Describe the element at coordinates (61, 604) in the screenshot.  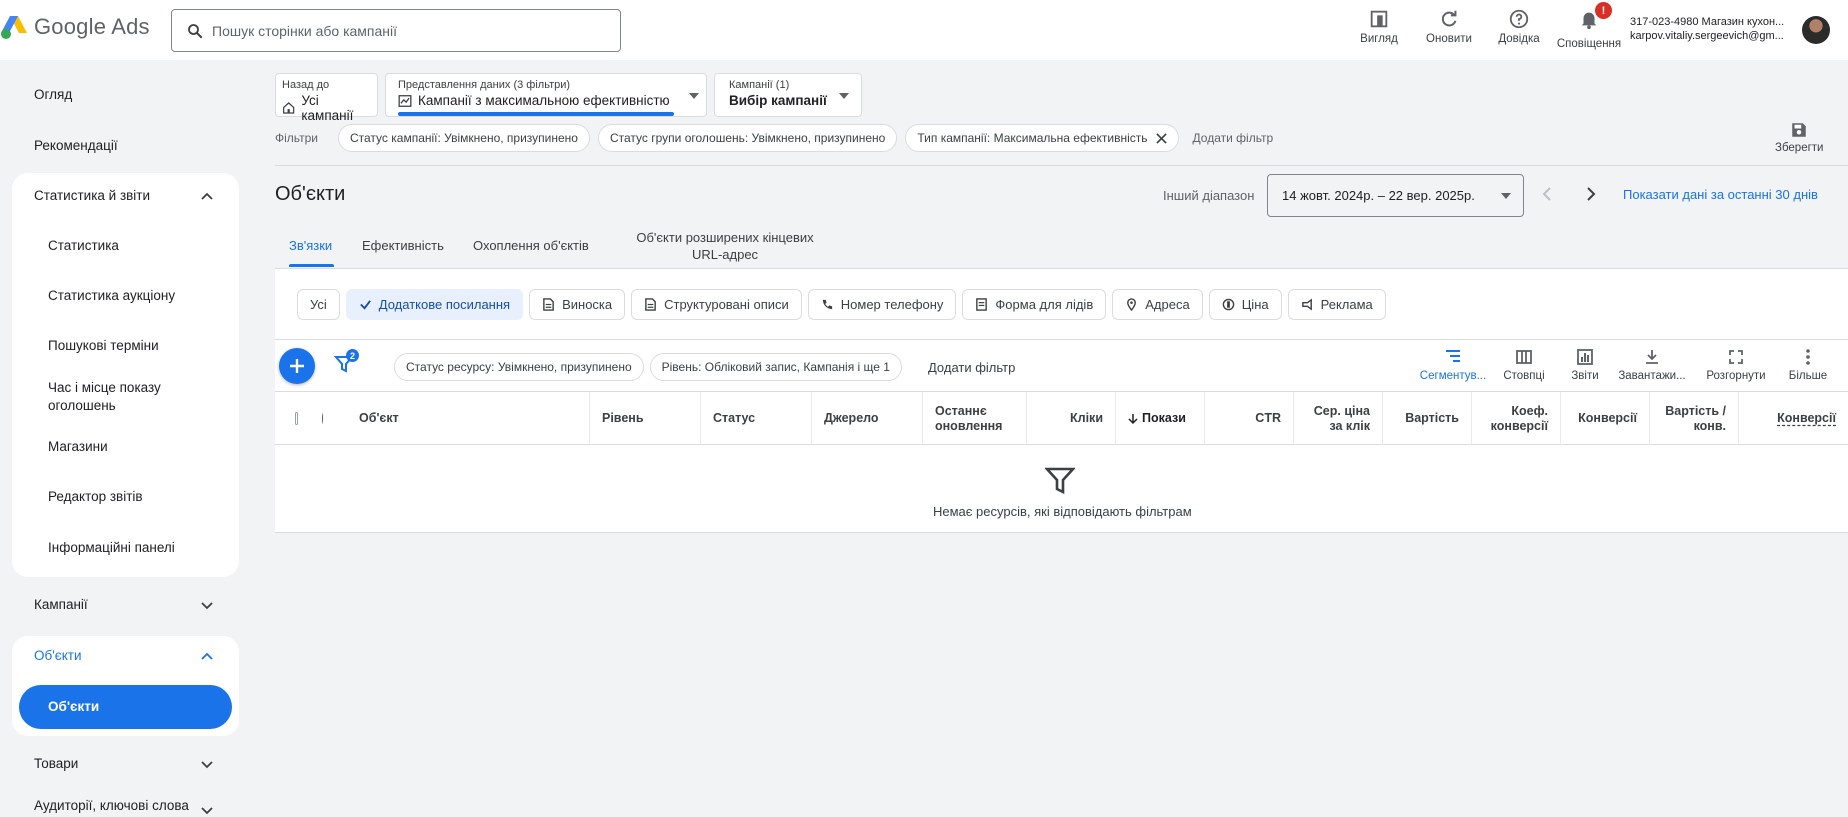
I see `sidebar-item-campaigns: Кампанії` at that location.